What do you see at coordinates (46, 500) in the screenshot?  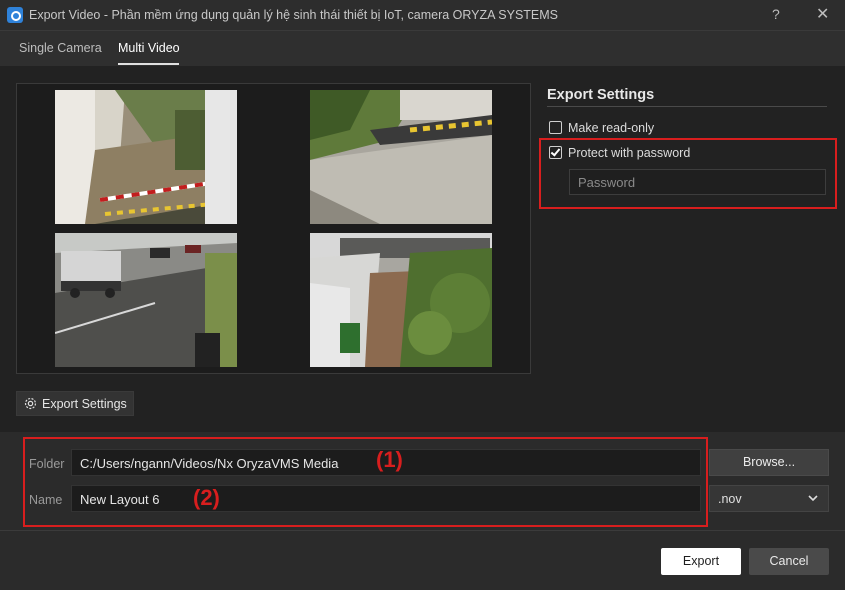 I see `name-label: Name` at bounding box center [46, 500].